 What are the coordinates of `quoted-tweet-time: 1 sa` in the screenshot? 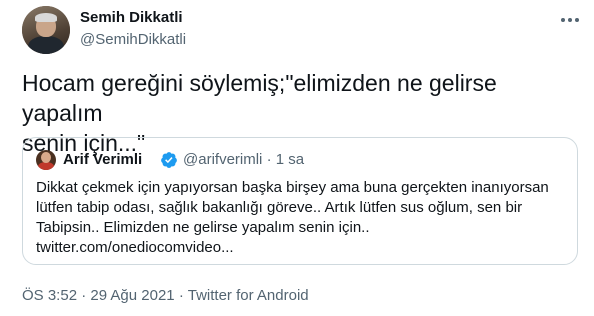 It's located at (290, 159).